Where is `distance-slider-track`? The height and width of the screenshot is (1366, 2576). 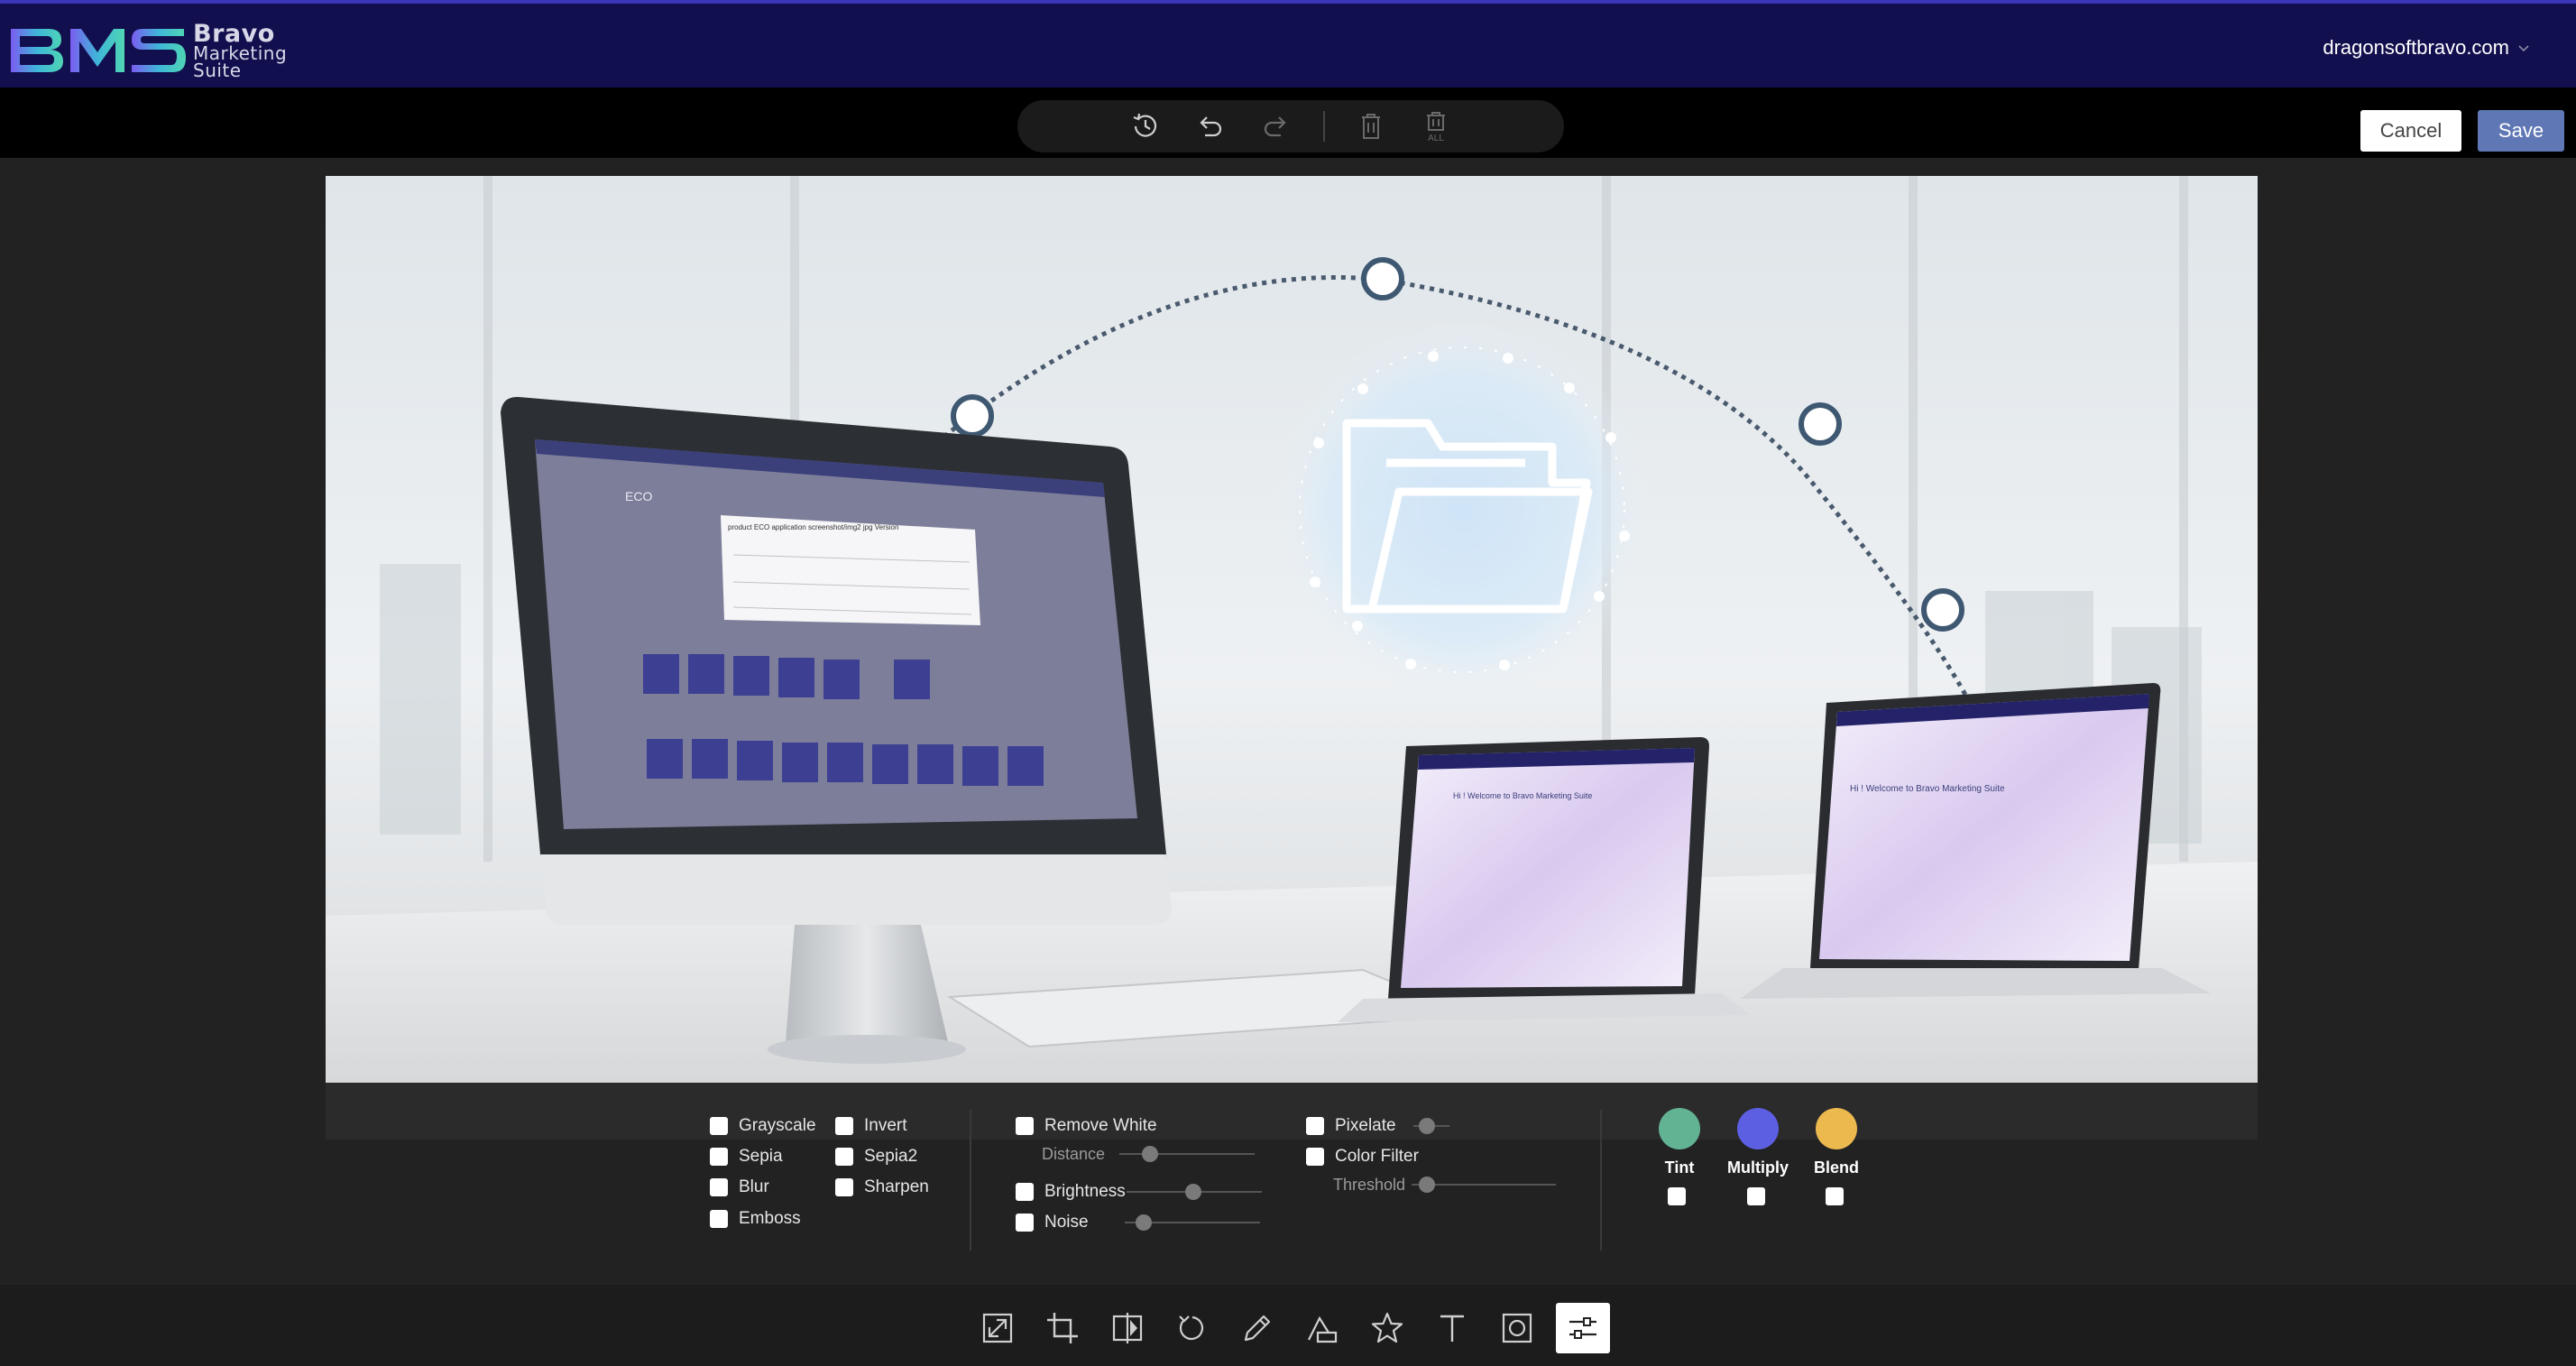 distance-slider-track is located at coordinates (1187, 1154).